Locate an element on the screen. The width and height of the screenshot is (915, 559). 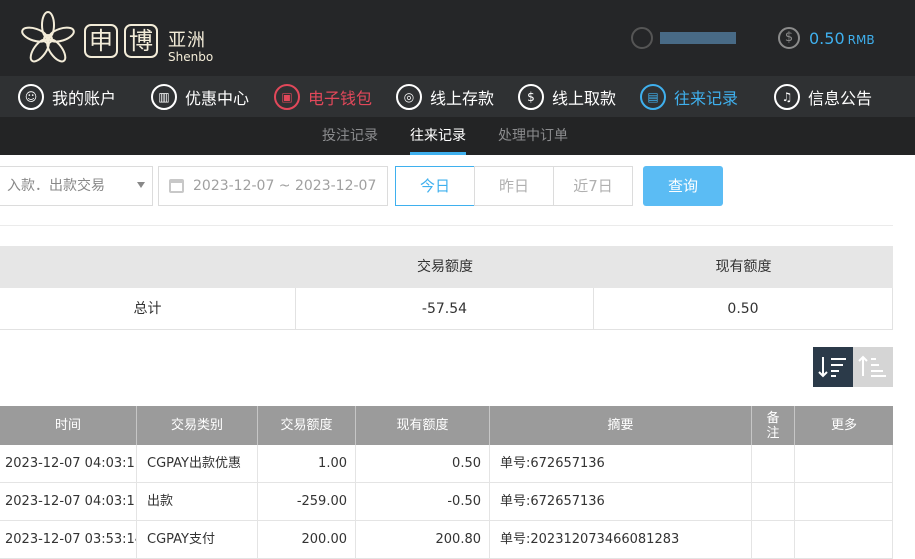
username-redacted is located at coordinates (698, 38).